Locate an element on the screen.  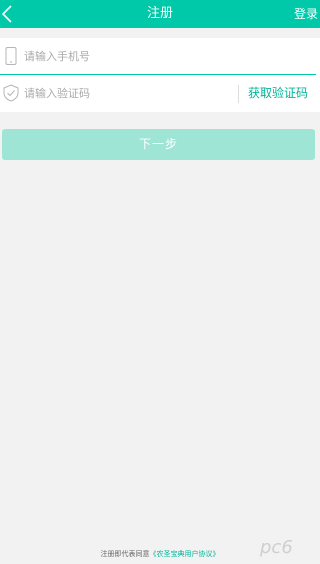
page-title: 注册 is located at coordinates (159, 13).